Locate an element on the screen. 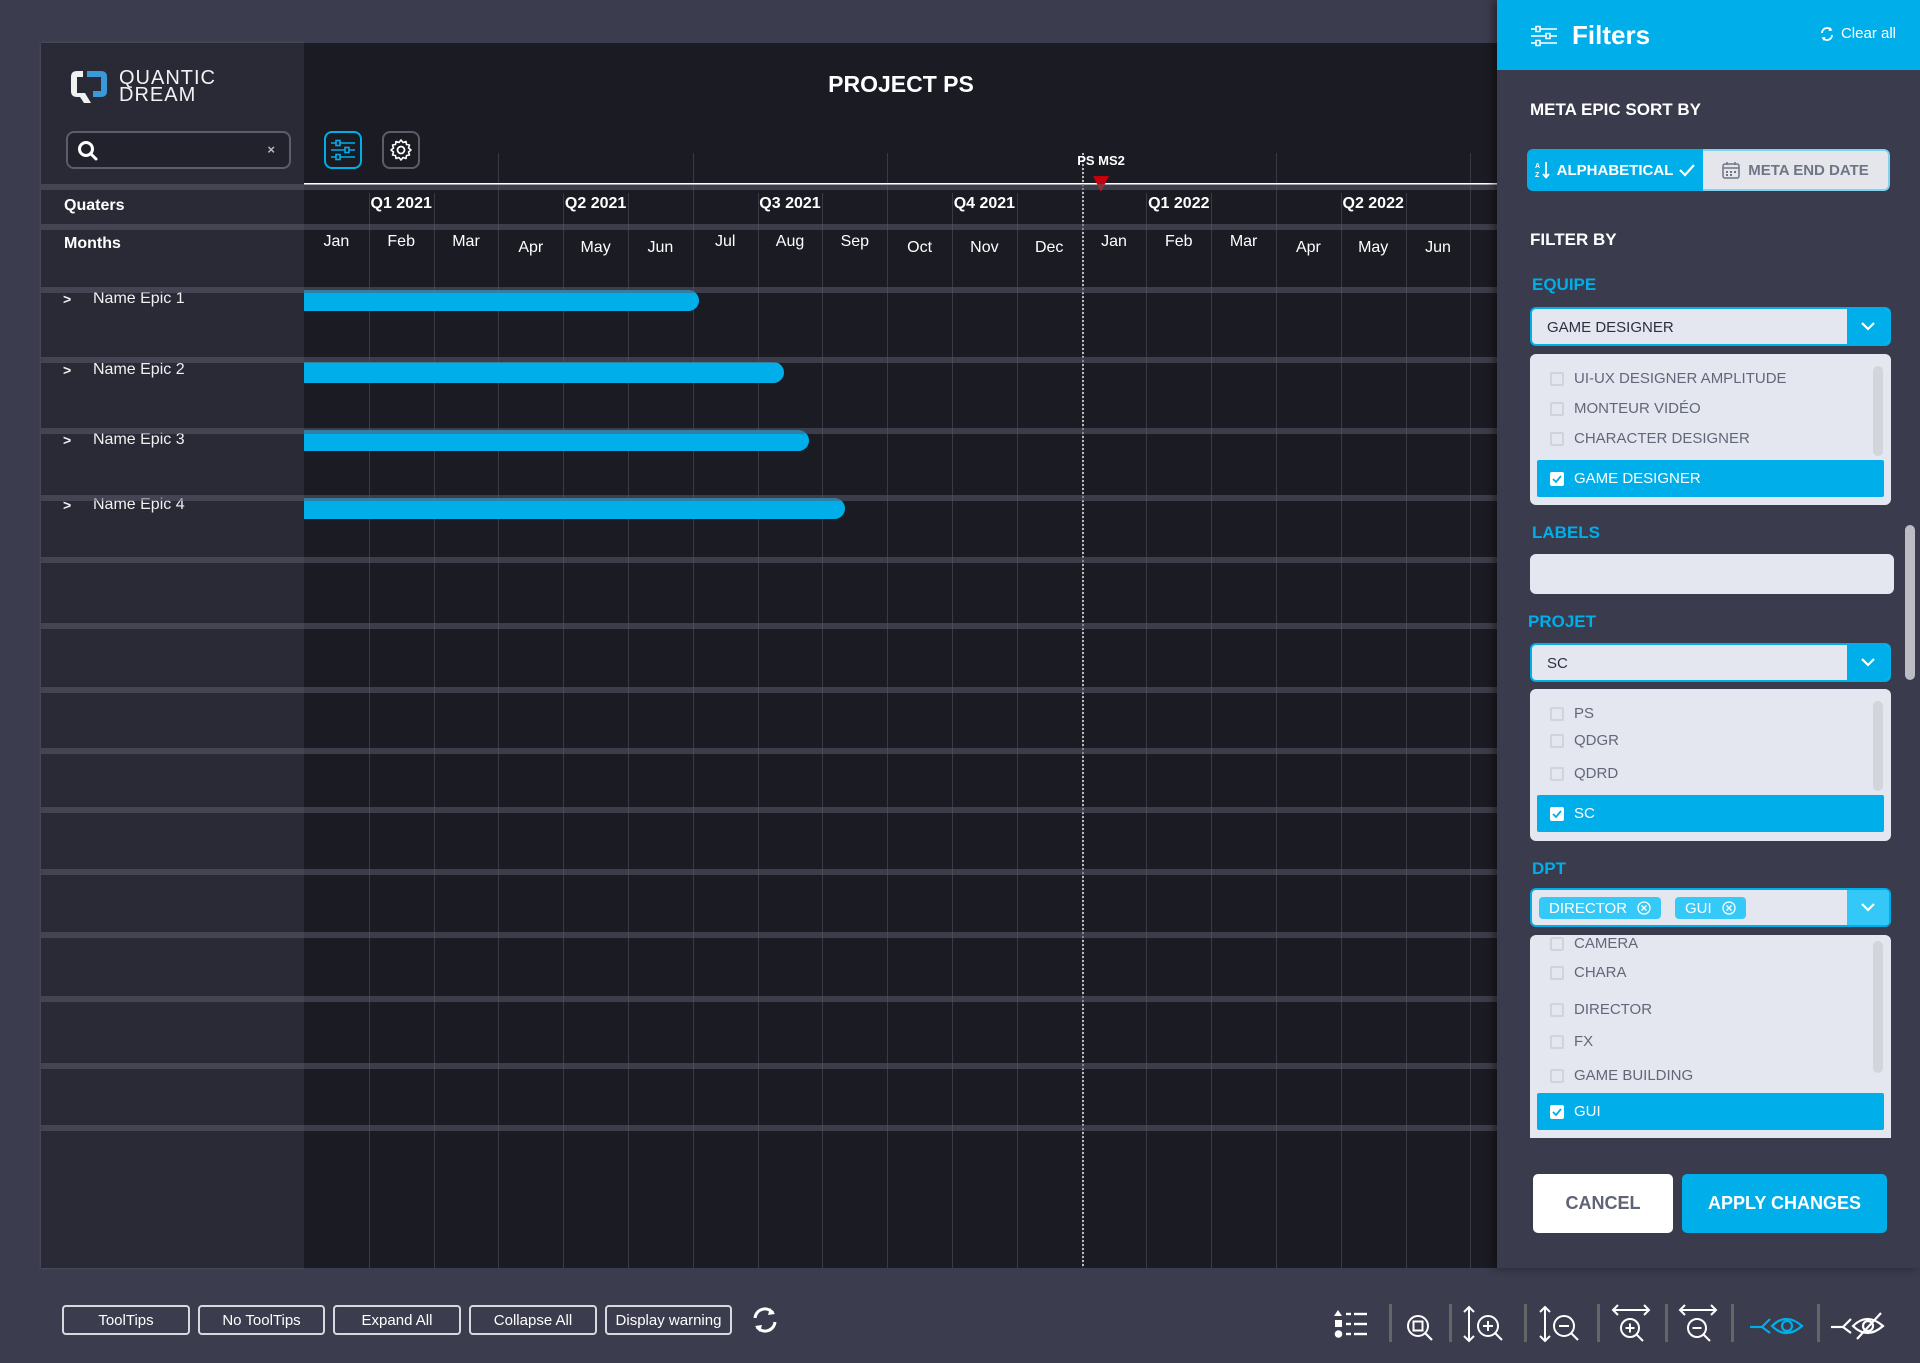  today-line is located at coordinates (1082, 710).